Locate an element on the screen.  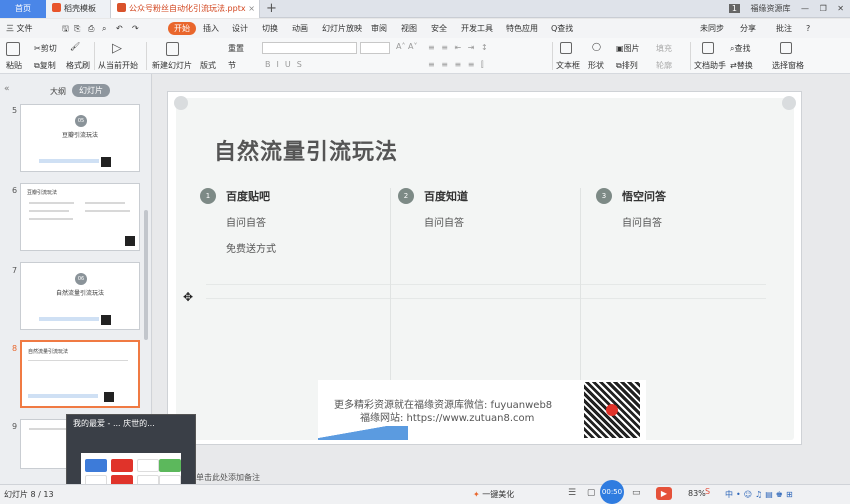
menu-home: 开始 is located at coordinates (182, 28).